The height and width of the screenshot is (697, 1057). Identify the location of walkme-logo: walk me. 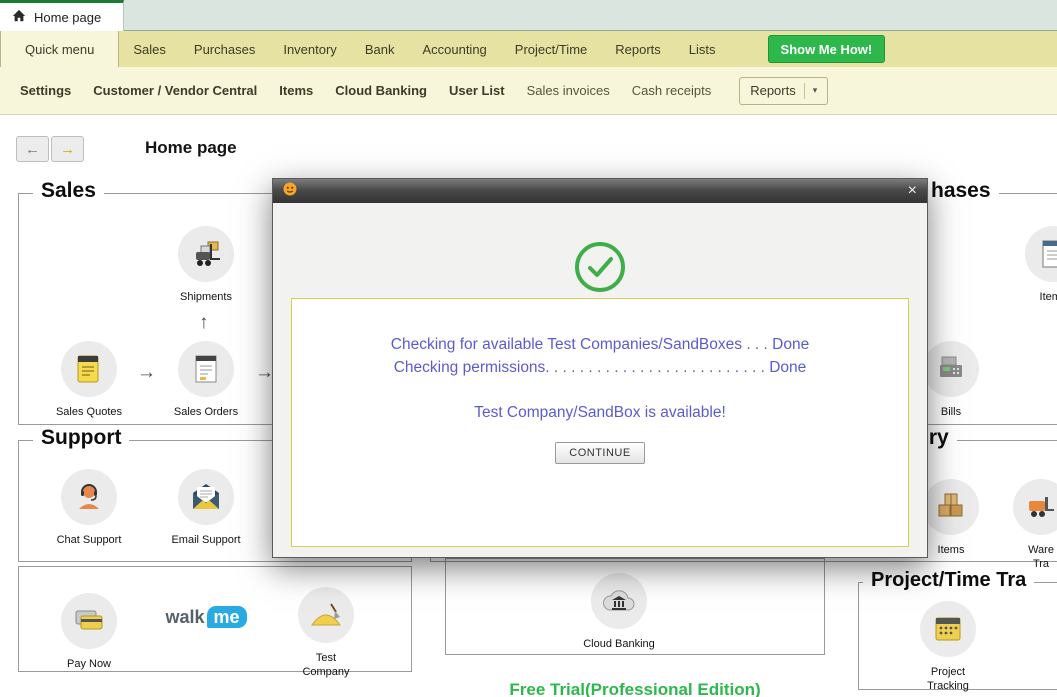
(206, 617).